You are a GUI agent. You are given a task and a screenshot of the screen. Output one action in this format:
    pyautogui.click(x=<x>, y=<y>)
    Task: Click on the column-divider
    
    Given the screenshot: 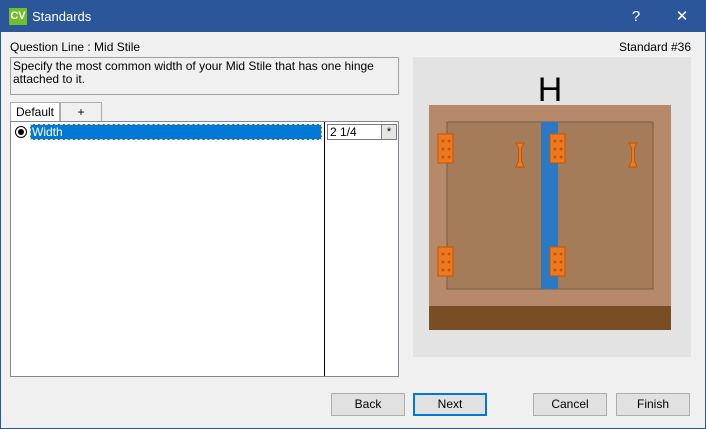 What is the action you would take?
    pyautogui.click(x=324, y=249)
    